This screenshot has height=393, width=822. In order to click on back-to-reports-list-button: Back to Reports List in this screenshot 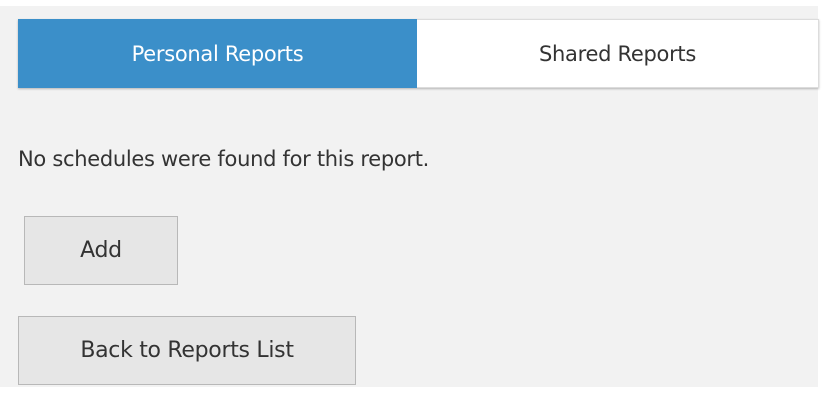, I will do `click(187, 350)`.